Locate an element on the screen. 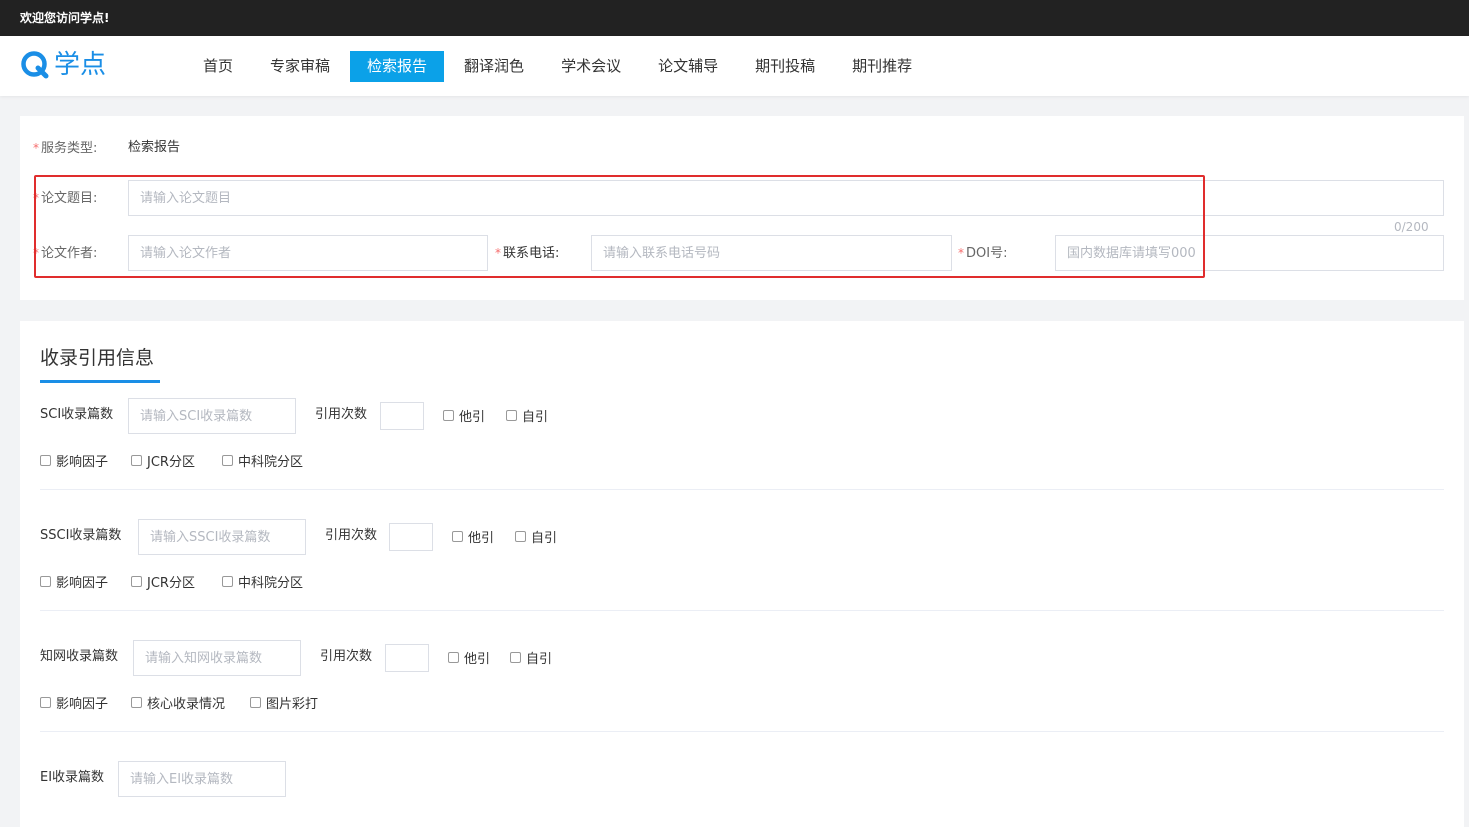  main-nav: 首页 专家审稿 检索报告 翻译润色 学术会议 论文辅导 期刊投稿 期刊推荐 is located at coordinates (559, 66).